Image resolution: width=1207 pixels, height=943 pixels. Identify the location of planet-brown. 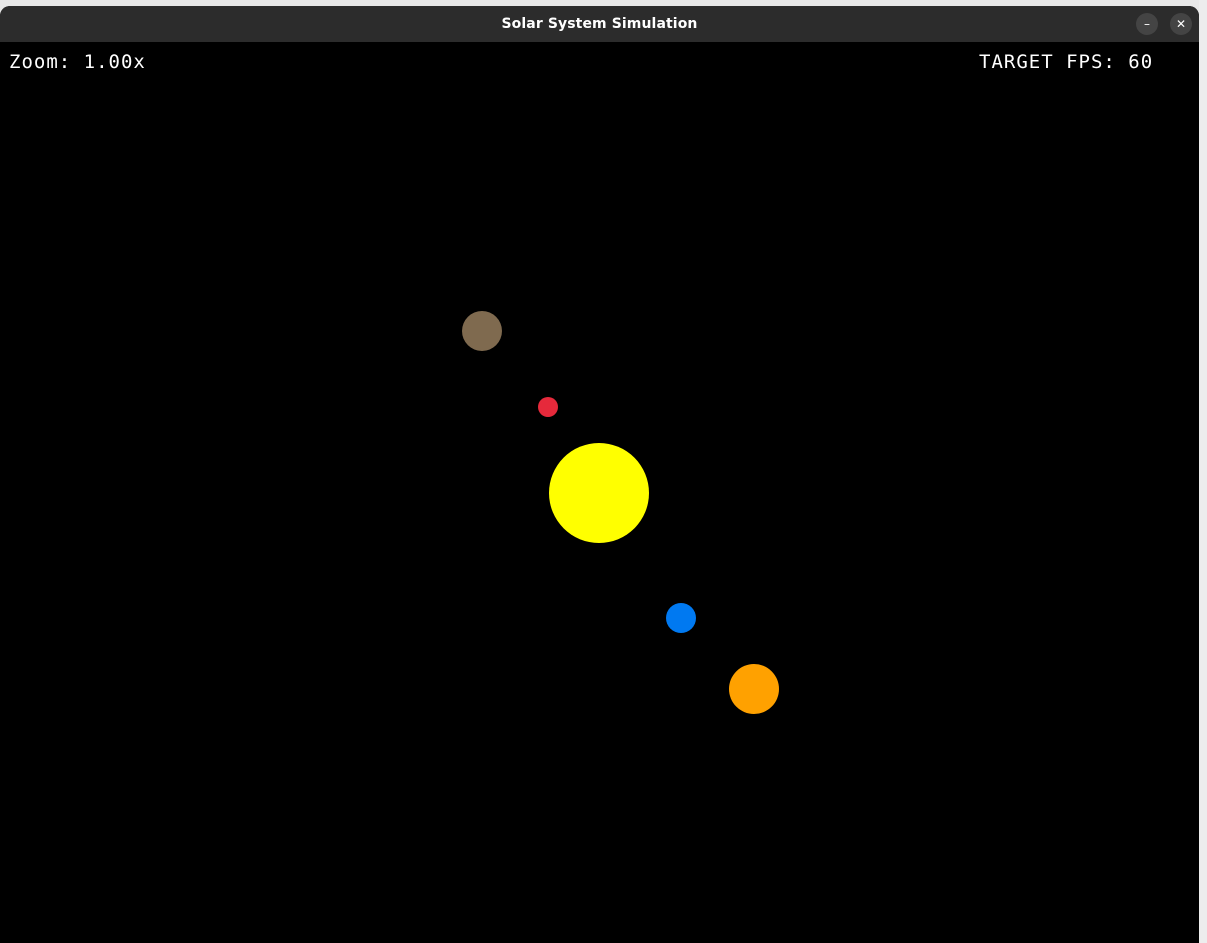
(482, 331).